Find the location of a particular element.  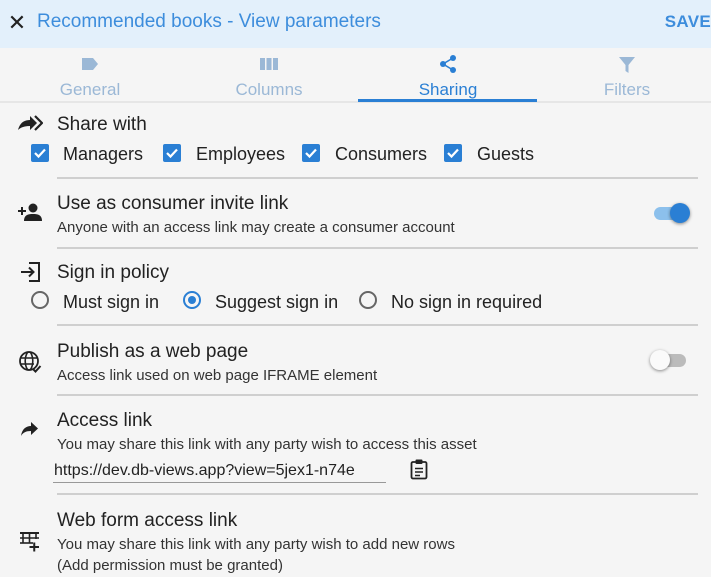

sign-in-policy-title: Sign in policy is located at coordinates (113, 272).